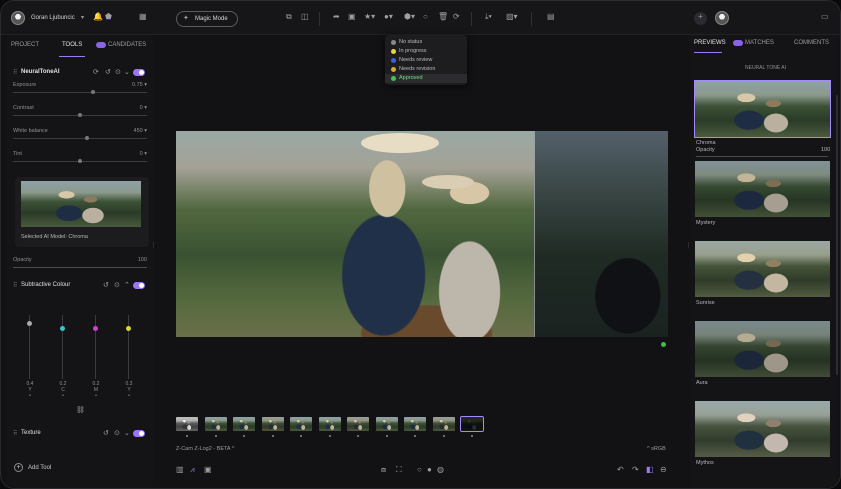  Describe the element at coordinates (700, 18) in the screenshot. I see `add-user-icon: +` at that location.